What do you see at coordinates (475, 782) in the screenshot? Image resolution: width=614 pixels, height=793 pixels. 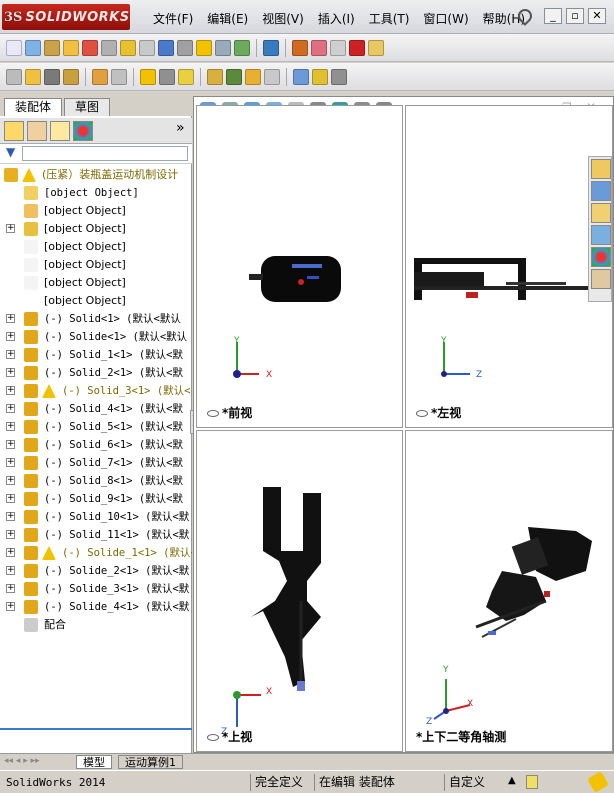 I see `status-units: 自定义` at bounding box center [475, 782].